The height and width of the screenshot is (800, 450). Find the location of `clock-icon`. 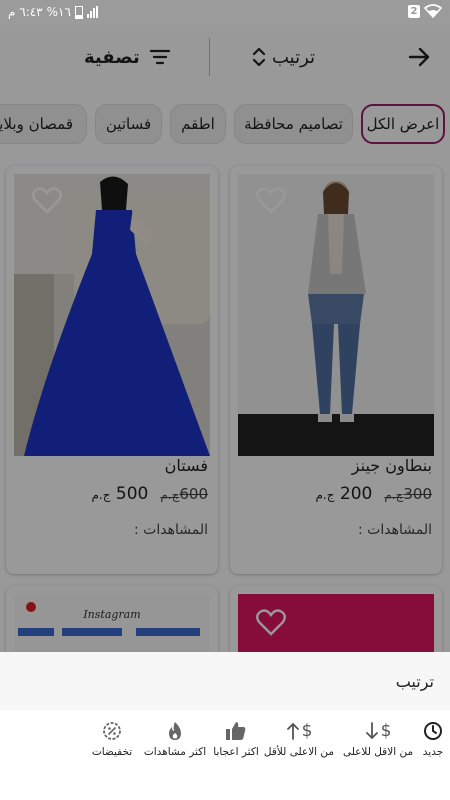

clock-icon is located at coordinates (433, 731).